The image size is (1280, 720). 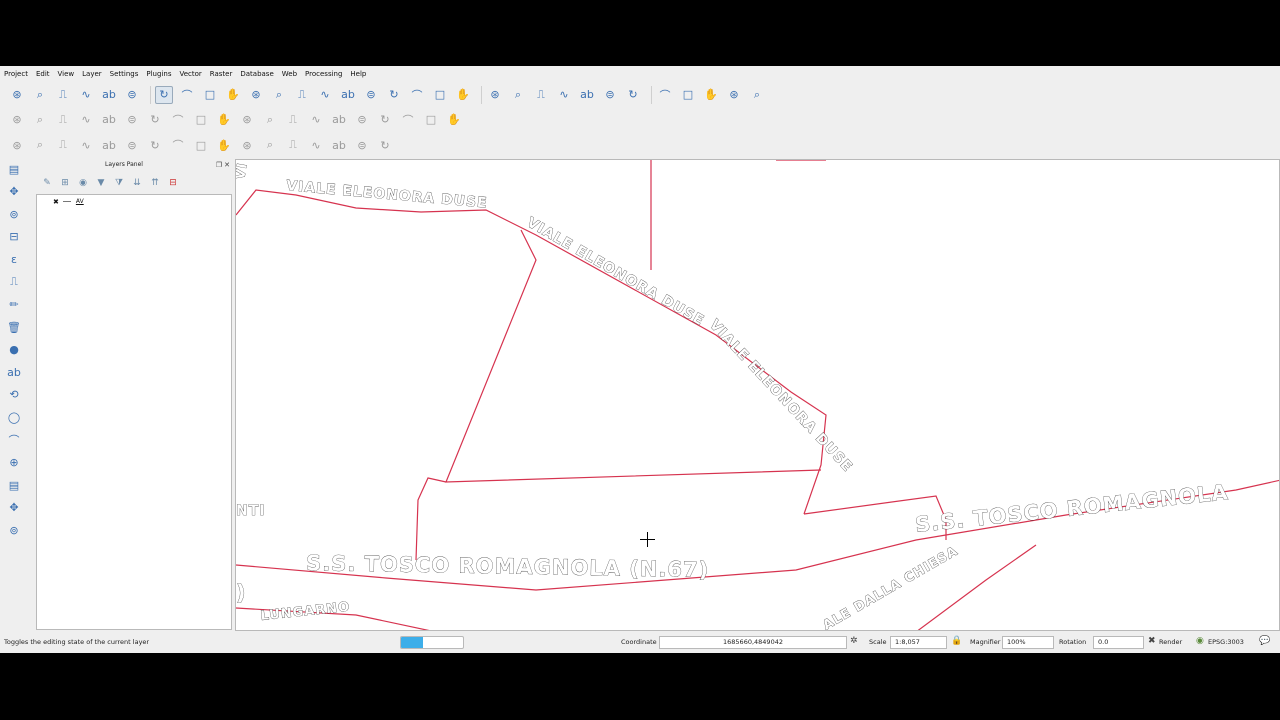 What do you see at coordinates (155, 120) in the screenshot?
I see `delete-selected-icon: ↻` at bounding box center [155, 120].